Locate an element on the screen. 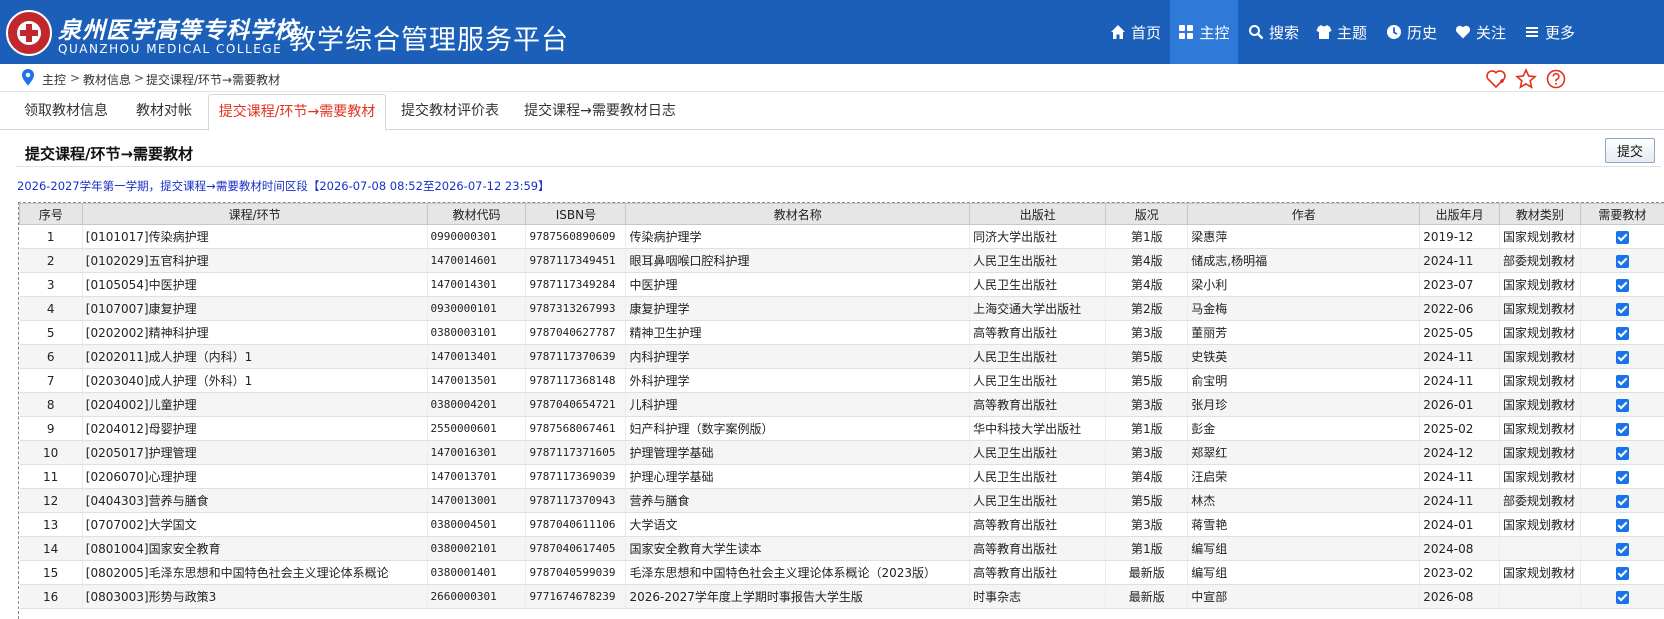 Image resolution: width=1664 pixels, height=619 pixels. row-course: [0206070]心理护理 is located at coordinates (255, 476).